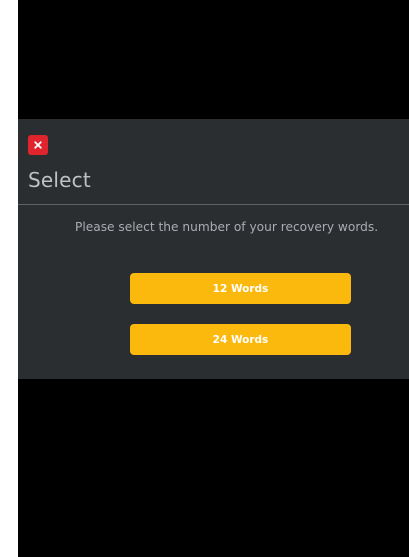 This screenshot has height=557, width=409. I want to click on close-icon, so click(38, 145).